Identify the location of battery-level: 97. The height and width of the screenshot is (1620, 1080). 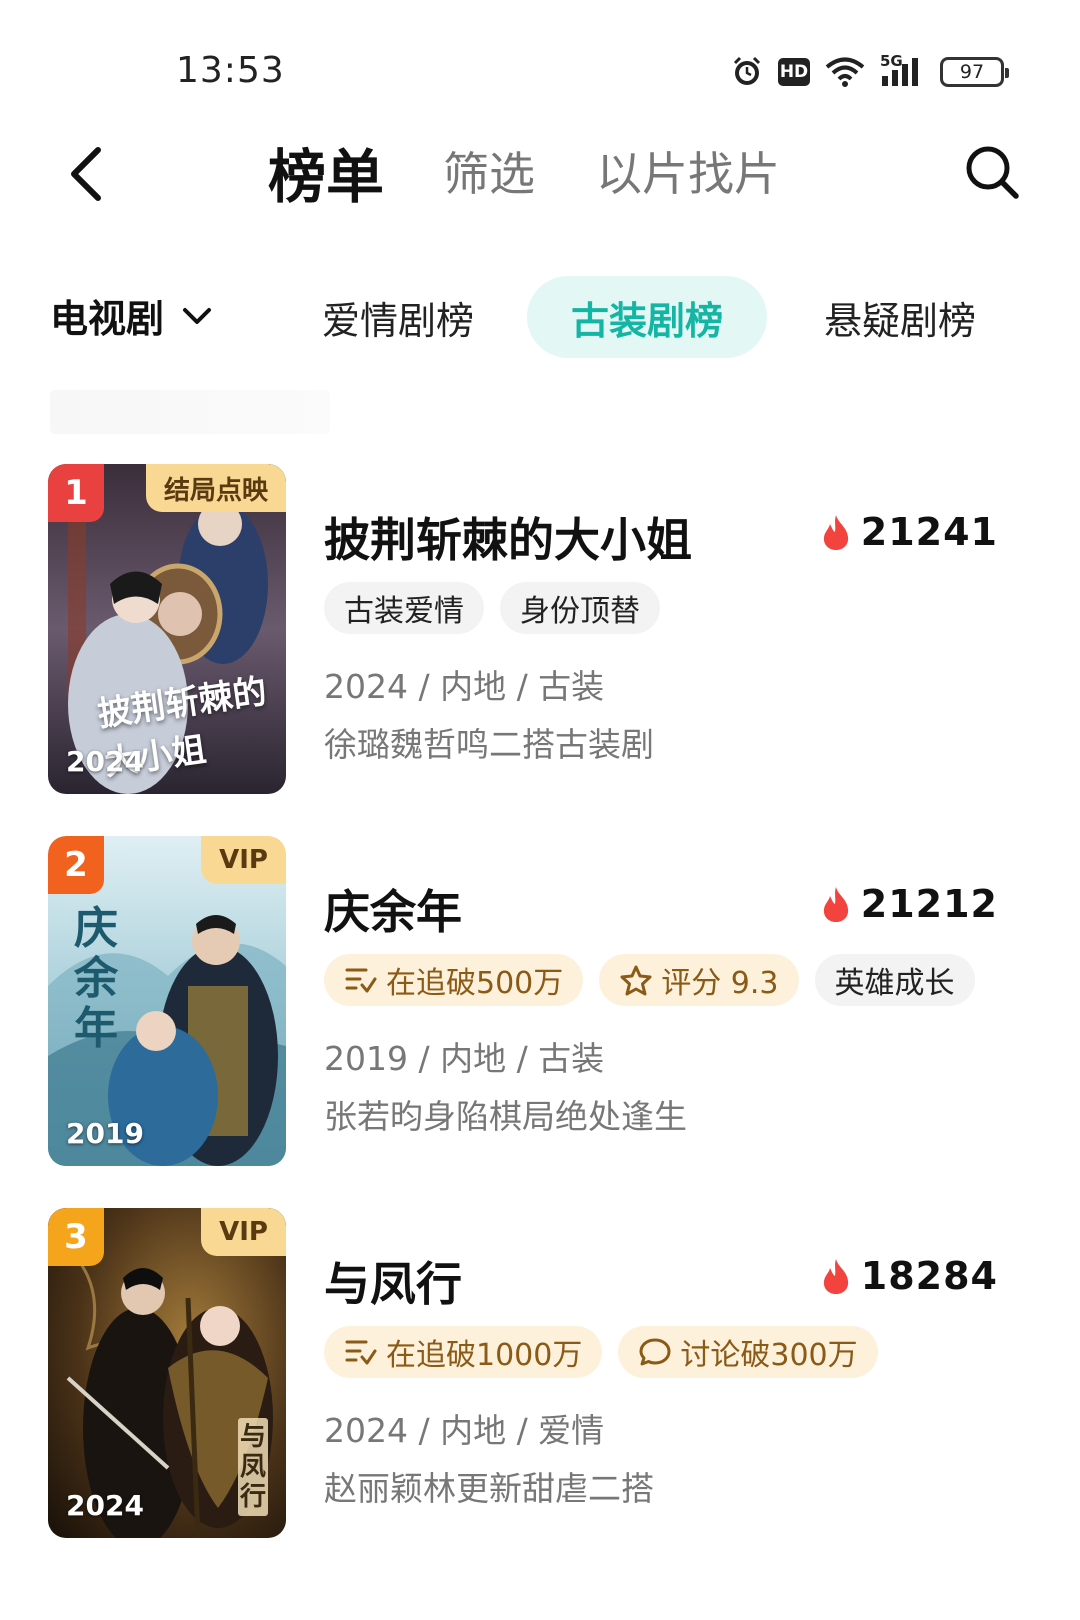
(972, 72).